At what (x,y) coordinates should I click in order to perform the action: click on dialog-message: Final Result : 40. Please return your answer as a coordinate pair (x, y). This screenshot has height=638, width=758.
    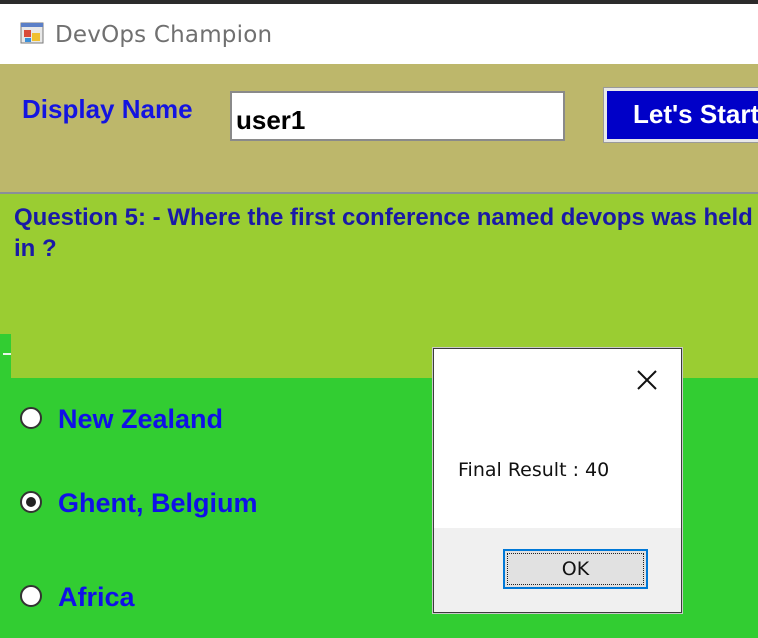
    Looking at the image, I should click on (534, 470).